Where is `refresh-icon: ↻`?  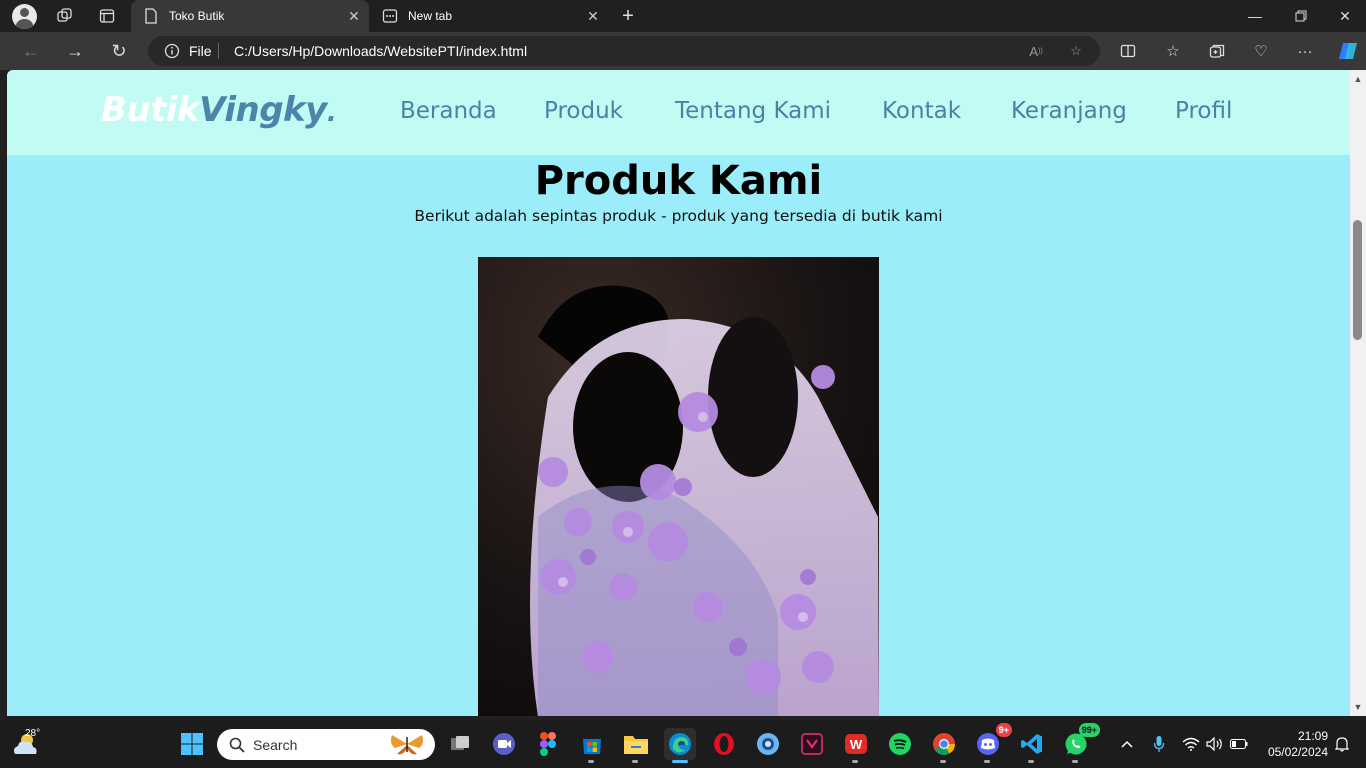 refresh-icon: ↻ is located at coordinates (119, 51).